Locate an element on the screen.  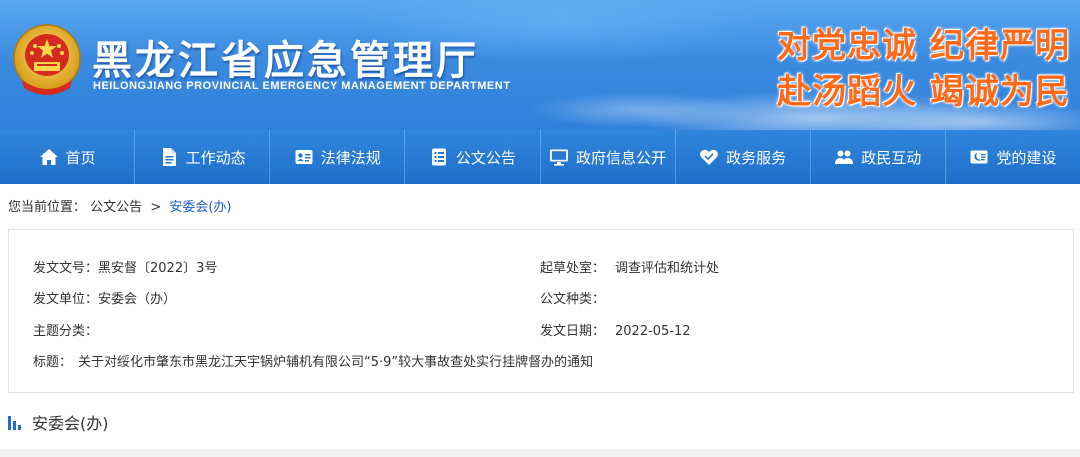
nav-item-gov-info: 政府信息公开 is located at coordinates (608, 157).